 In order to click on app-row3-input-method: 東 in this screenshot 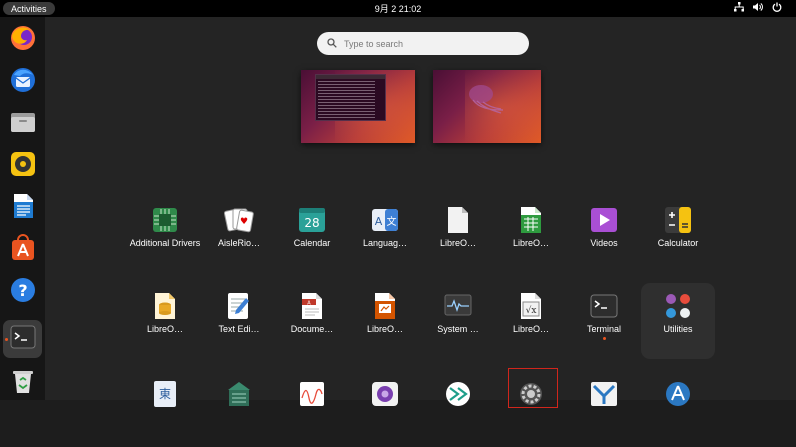, I will do `click(165, 409)`.